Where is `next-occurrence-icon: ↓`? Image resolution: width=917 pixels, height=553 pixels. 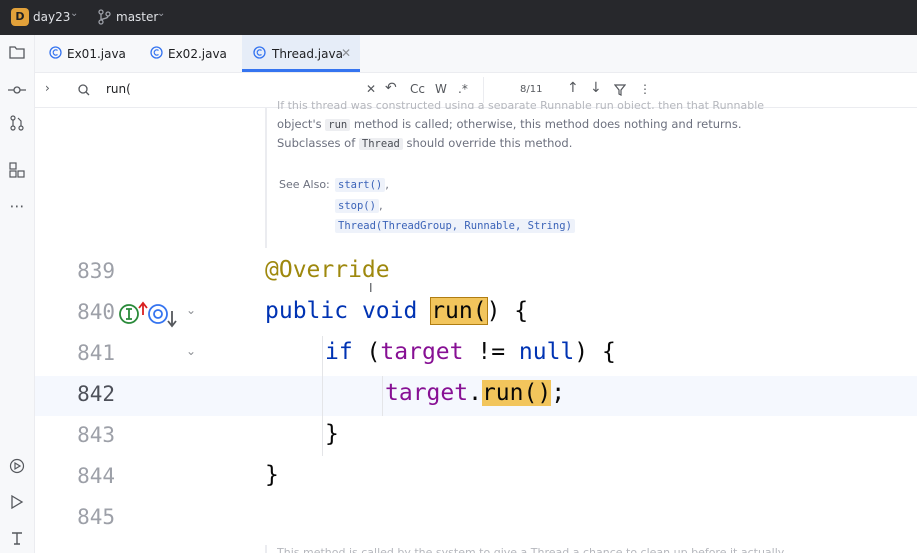
next-occurrence-icon: ↓ is located at coordinates (596, 88).